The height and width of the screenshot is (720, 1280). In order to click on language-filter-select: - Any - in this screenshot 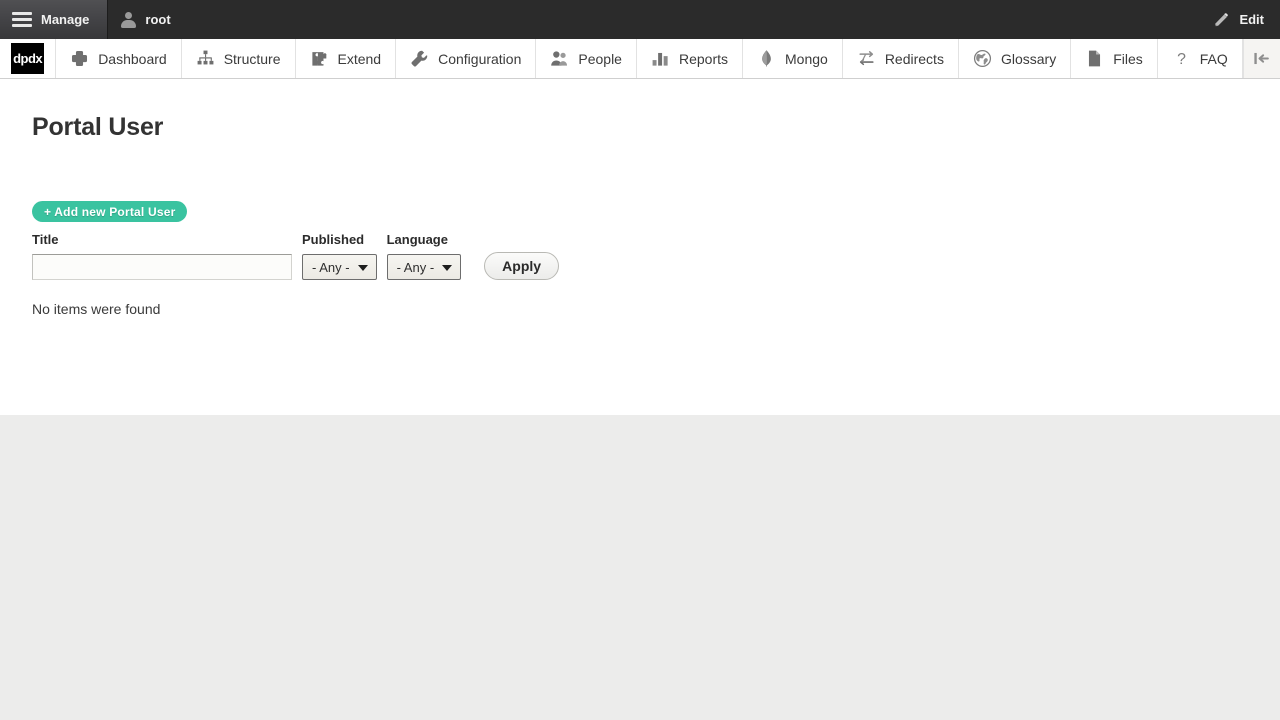, I will do `click(424, 267)`.